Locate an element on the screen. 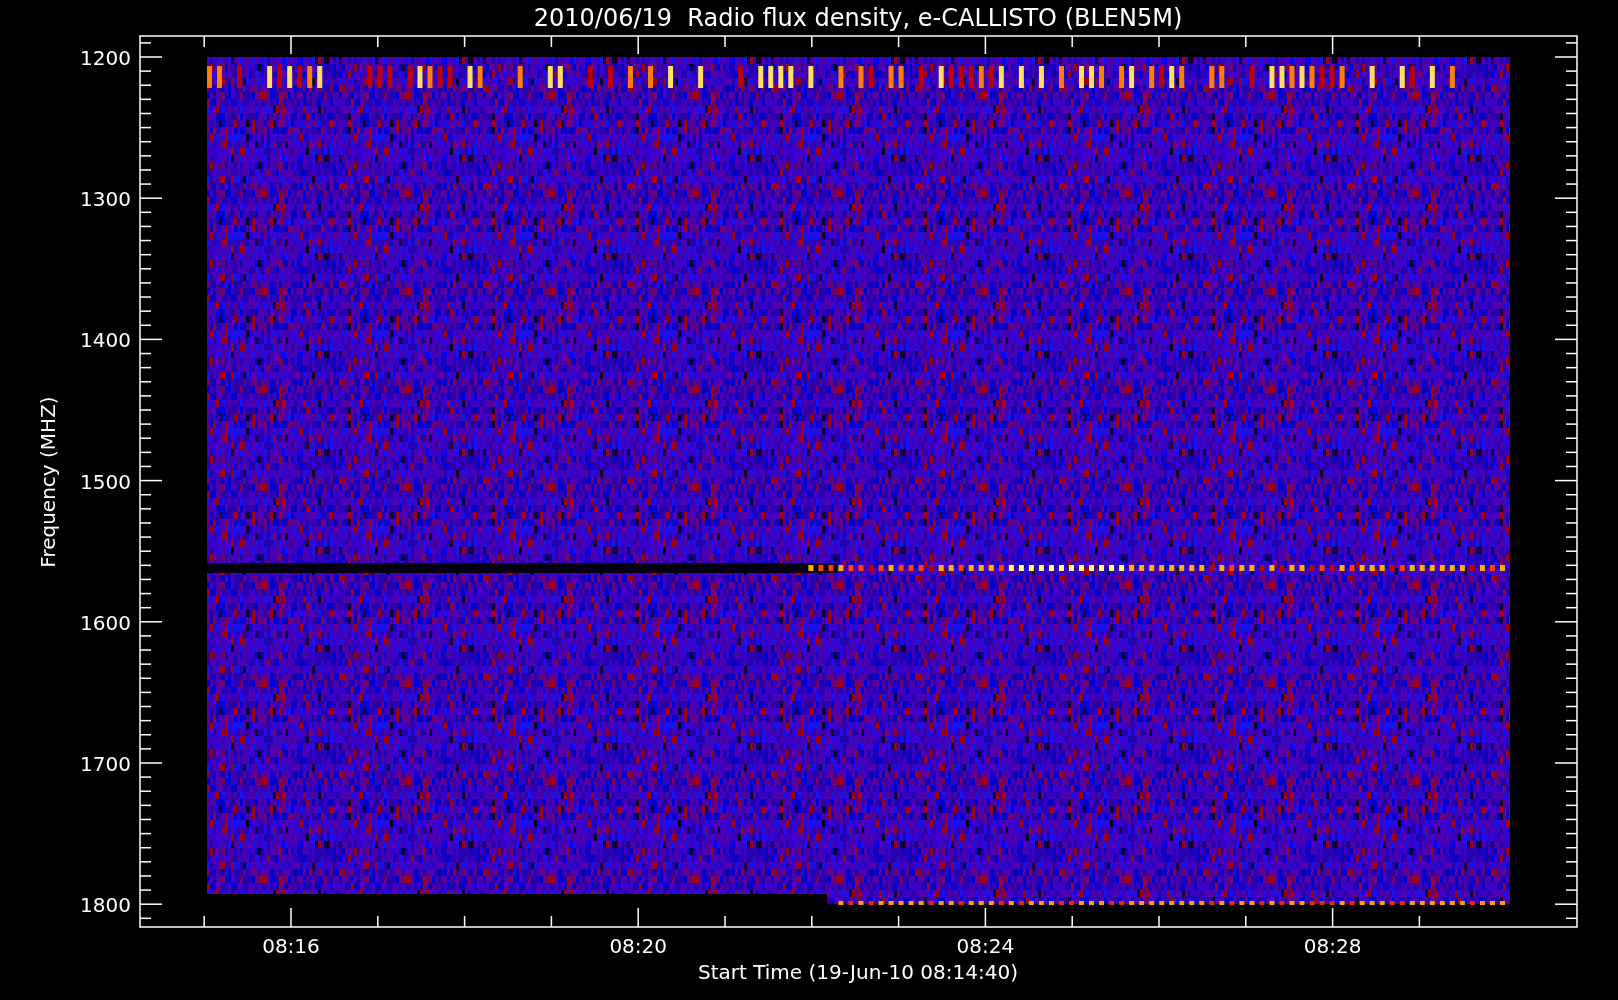 The height and width of the screenshot is (1000, 1618). x-tick-label: 08:20 is located at coordinates (638, 946).